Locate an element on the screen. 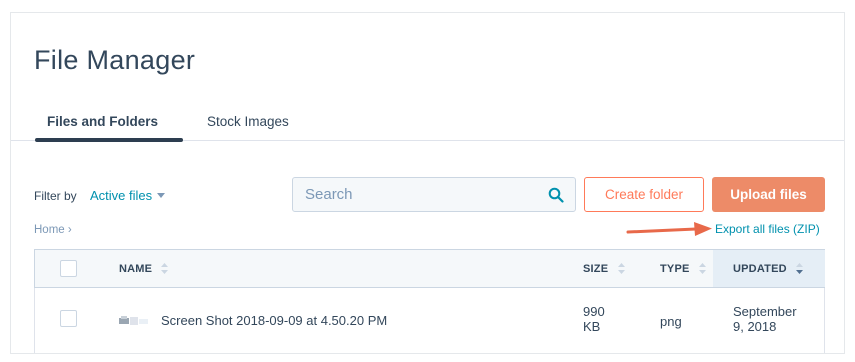 This screenshot has height=362, width=855. file-size: 990 KB is located at coordinates (594, 319).